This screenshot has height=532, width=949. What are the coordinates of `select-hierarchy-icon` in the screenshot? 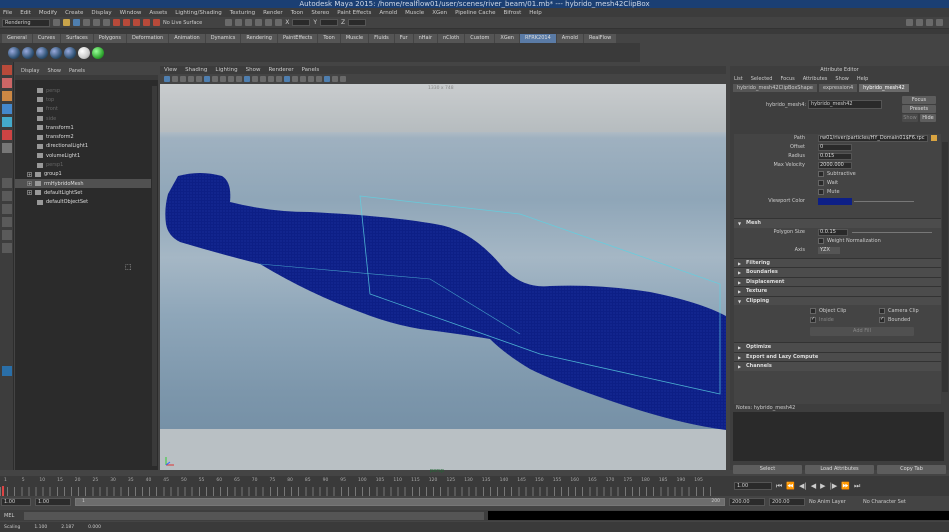 It's located at (86, 22).